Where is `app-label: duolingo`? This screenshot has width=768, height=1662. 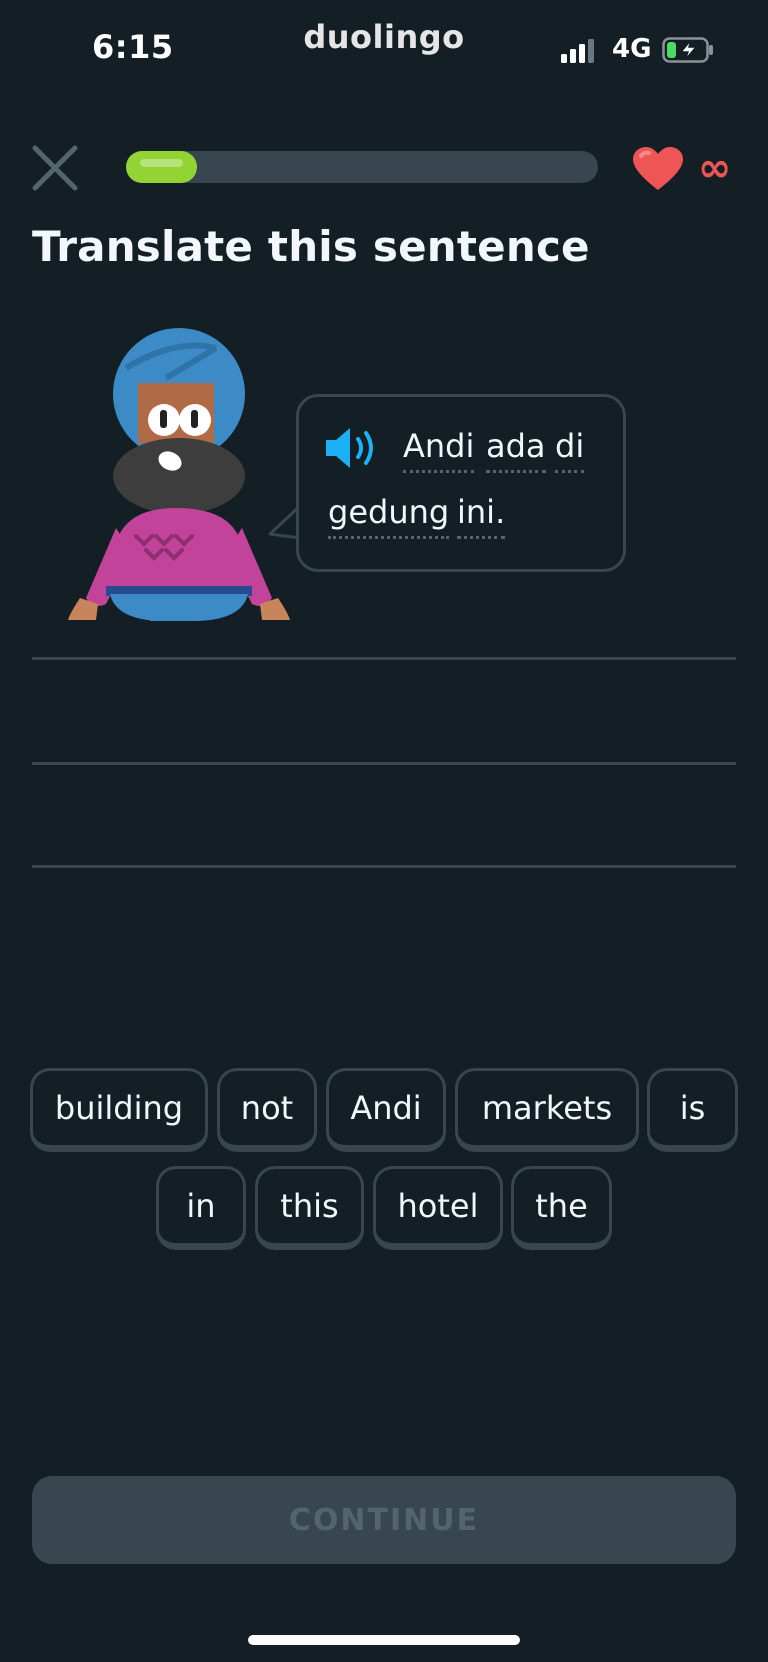
app-label: duolingo is located at coordinates (384, 37).